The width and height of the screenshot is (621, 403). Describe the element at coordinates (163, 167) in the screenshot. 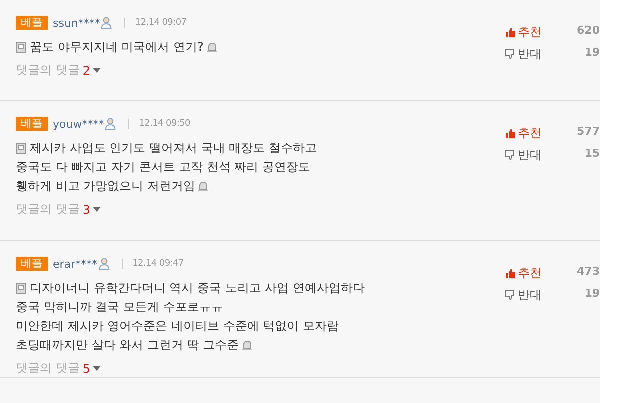

I see `comment-text: 중국도 다 빠지고 자기 콘서트 고작 천석 짜리 공연장도` at that location.